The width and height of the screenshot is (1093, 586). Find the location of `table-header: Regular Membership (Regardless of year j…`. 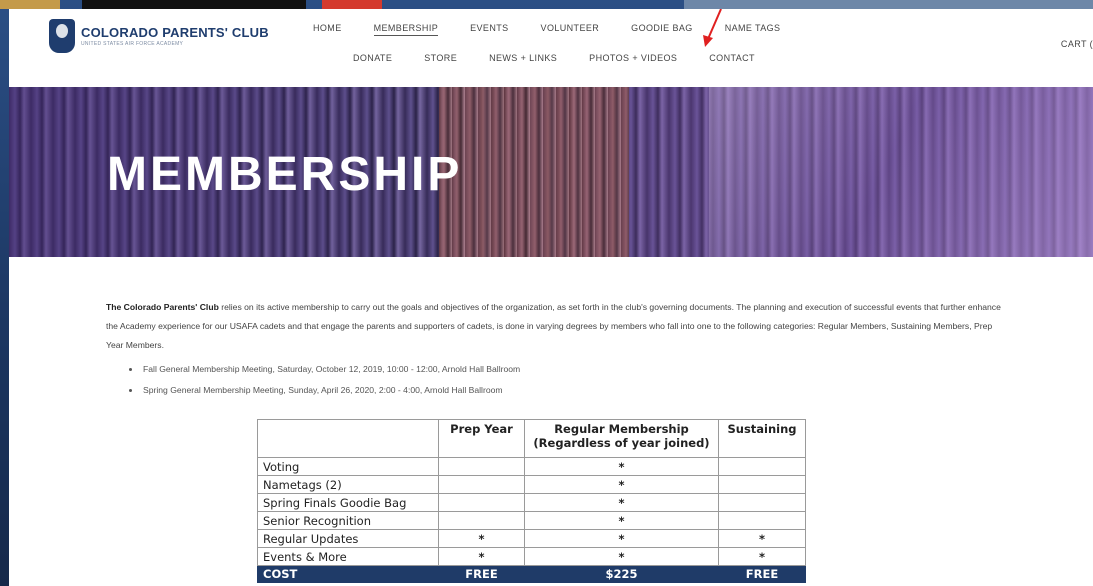

table-header: Regular Membership (Regardless of year j… is located at coordinates (621, 438).